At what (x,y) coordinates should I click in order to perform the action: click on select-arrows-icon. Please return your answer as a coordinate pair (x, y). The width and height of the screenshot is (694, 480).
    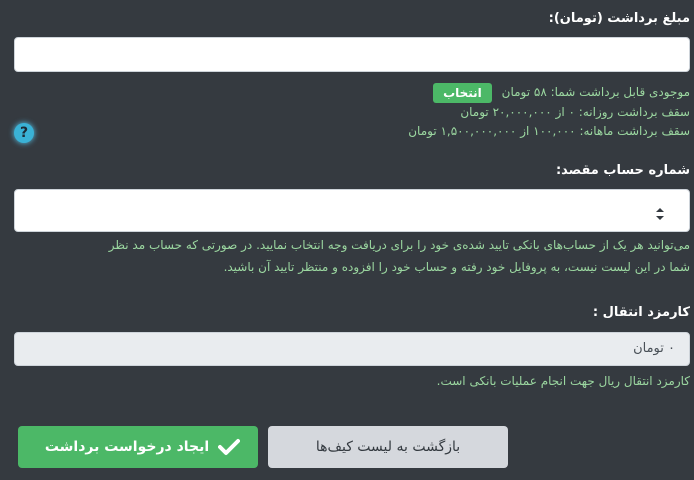
    Looking at the image, I should click on (660, 214).